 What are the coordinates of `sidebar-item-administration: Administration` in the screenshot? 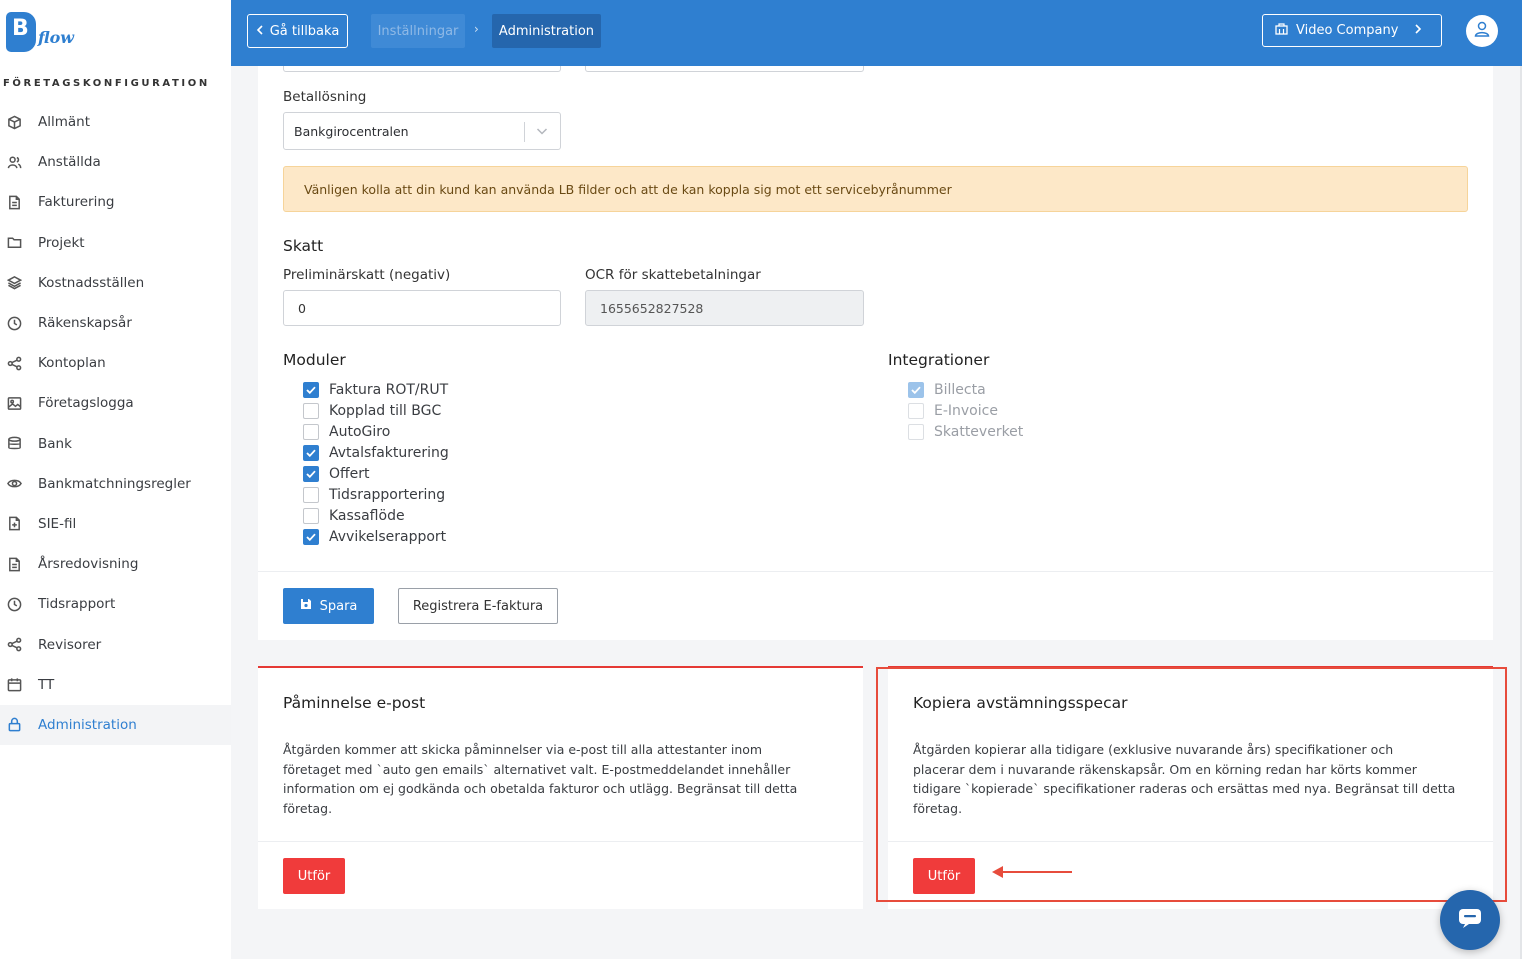 It's located at (115, 724).